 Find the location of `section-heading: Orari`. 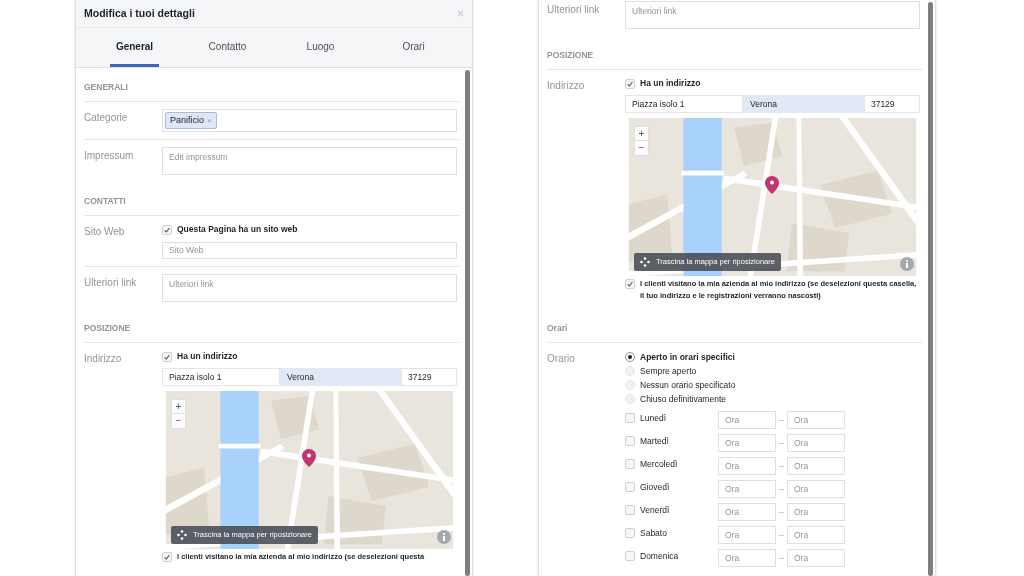

section-heading: Orari is located at coordinates (557, 328).